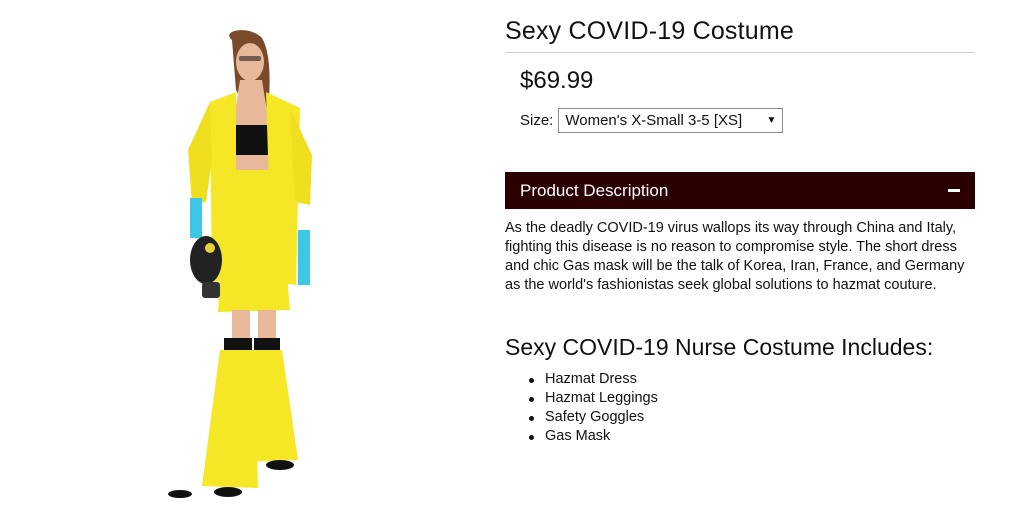  What do you see at coordinates (537, 120) in the screenshot?
I see `size-label: Size:` at bounding box center [537, 120].